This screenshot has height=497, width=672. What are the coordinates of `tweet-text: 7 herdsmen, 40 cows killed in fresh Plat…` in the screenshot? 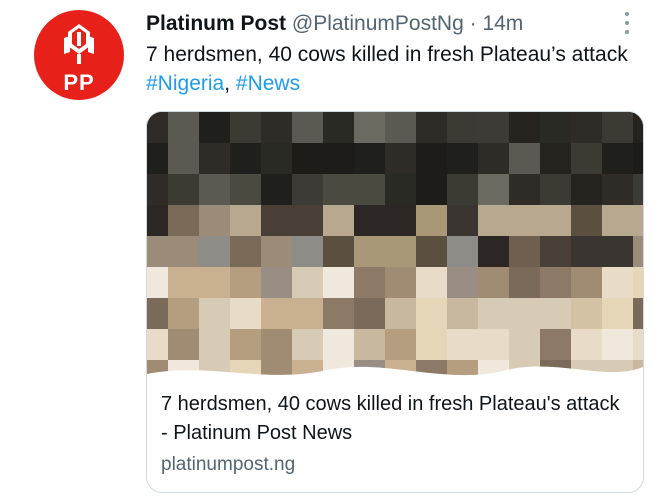 It's located at (396, 69).